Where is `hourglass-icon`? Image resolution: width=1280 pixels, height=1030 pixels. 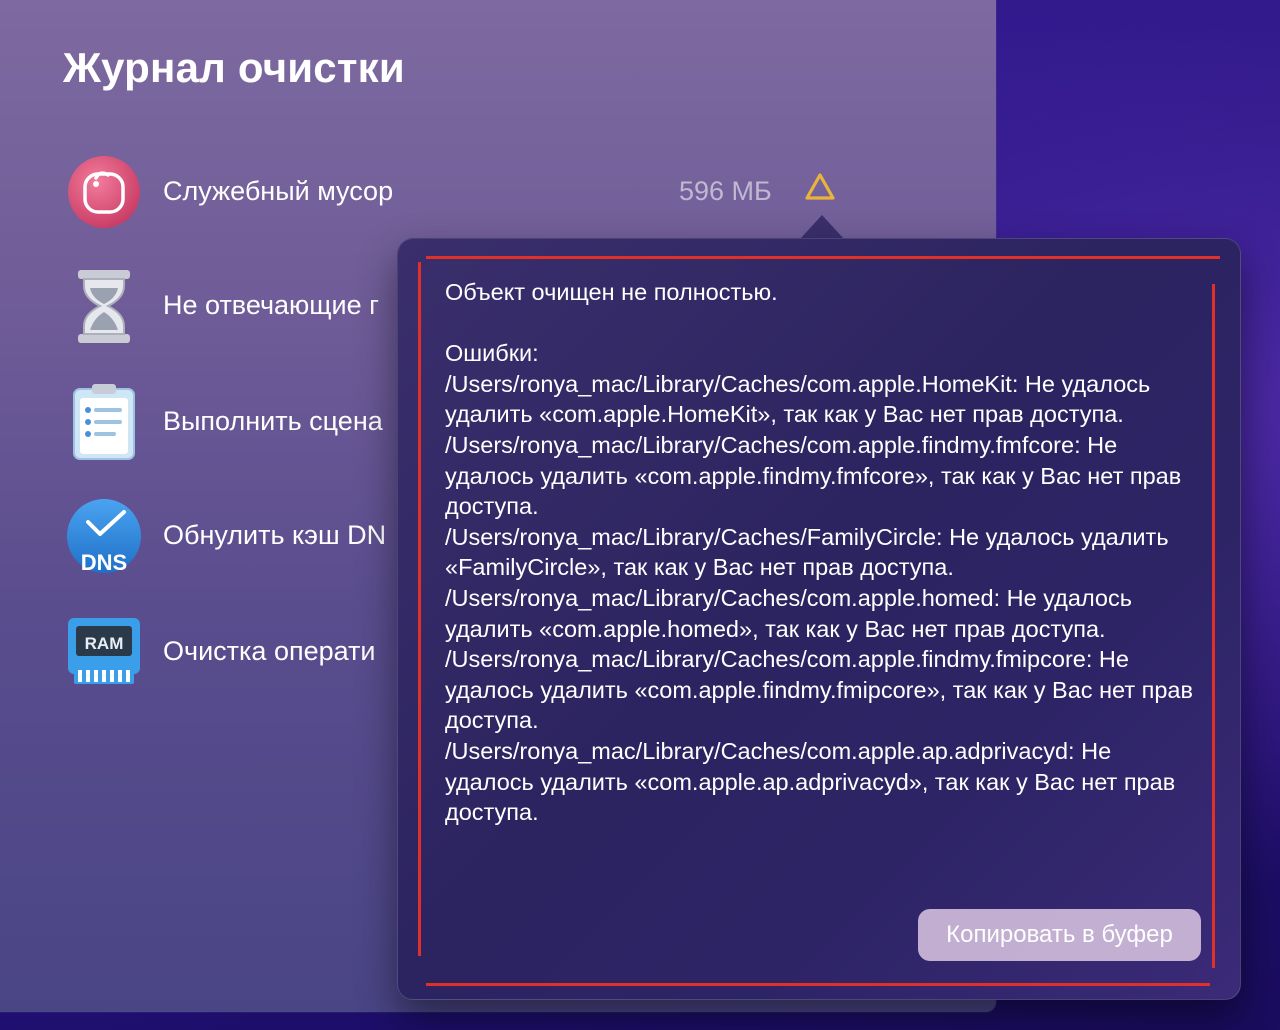 hourglass-icon is located at coordinates (104, 306).